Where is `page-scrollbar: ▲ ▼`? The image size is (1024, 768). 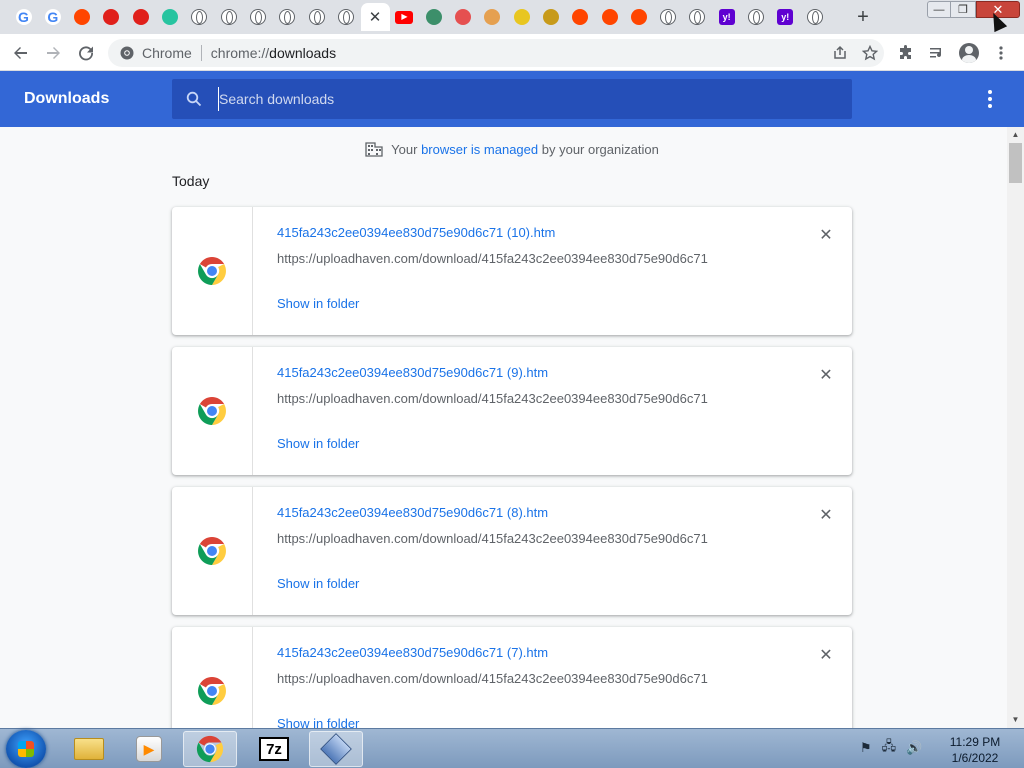
page-scrollbar: ▲ ▼ is located at coordinates (1015, 427).